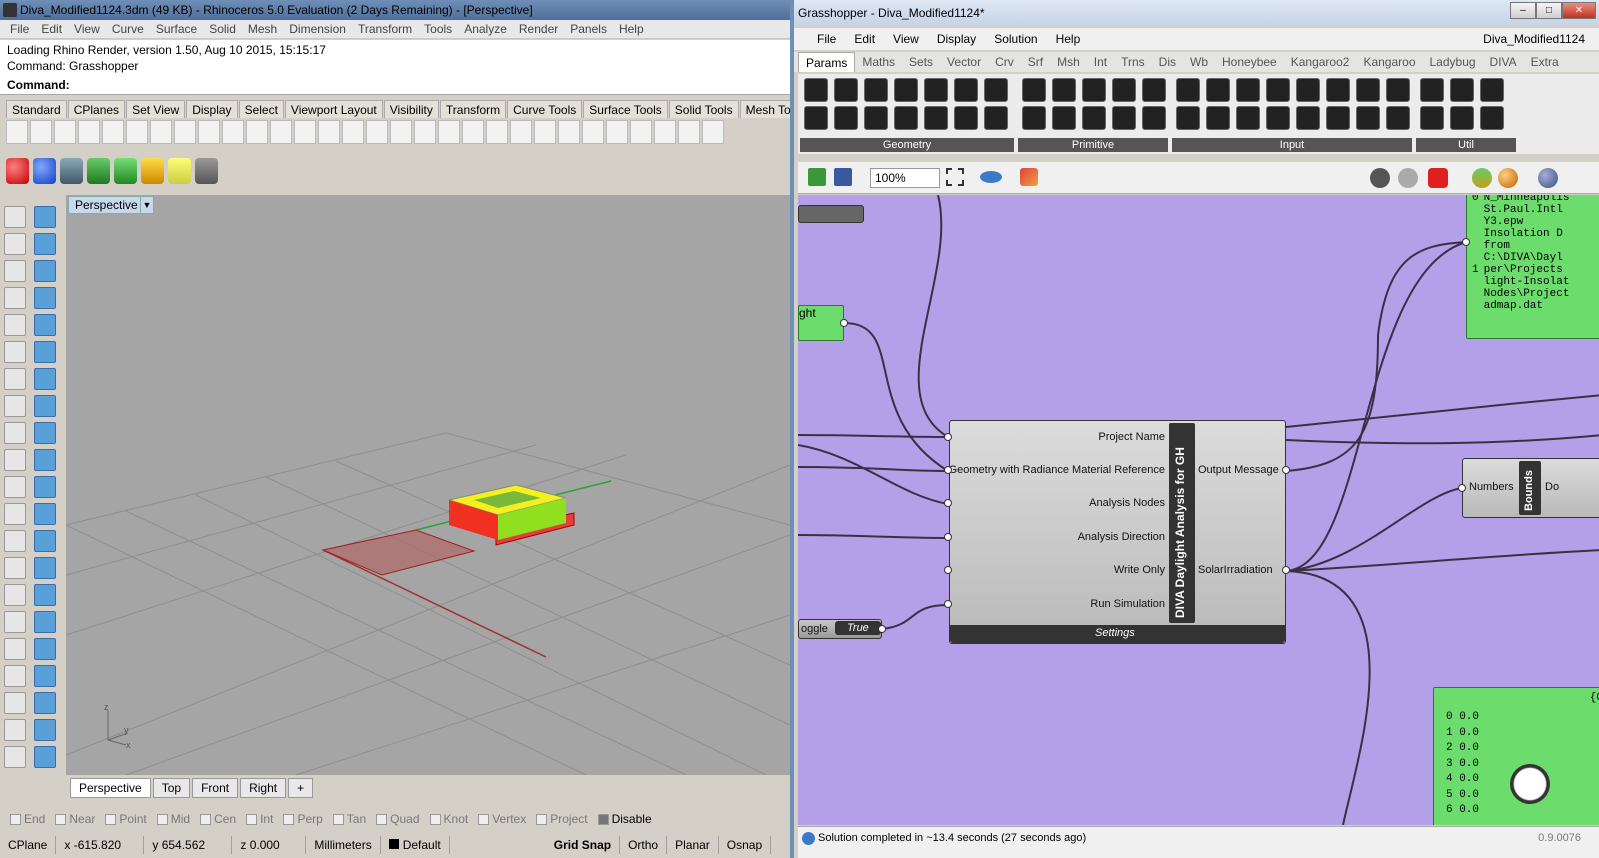 Image resolution: width=1599 pixels, height=858 pixels. I want to click on new-file-icon, so click(41, 132).